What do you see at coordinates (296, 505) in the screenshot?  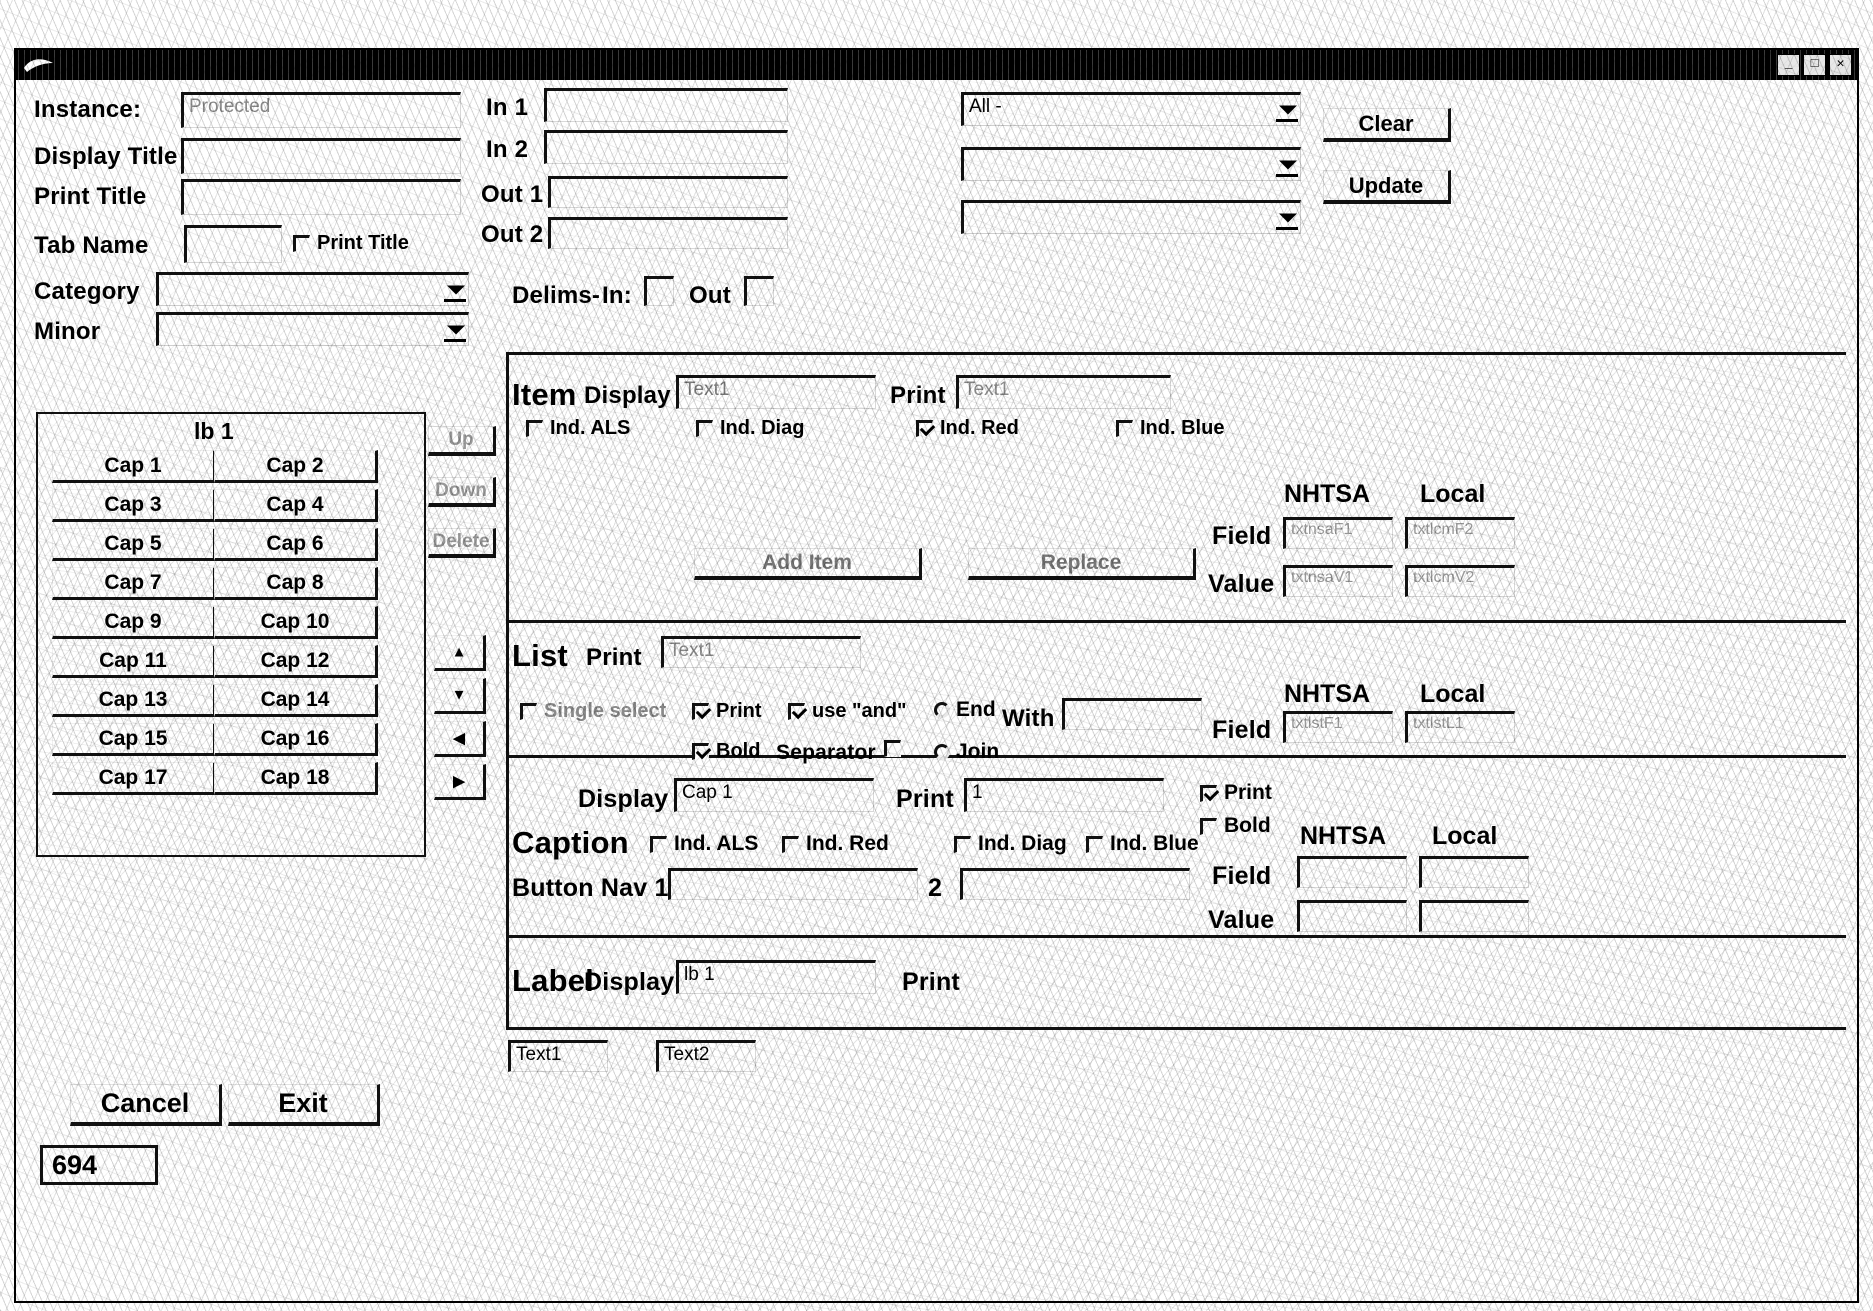 I see `caption-button-4: Cap 4` at bounding box center [296, 505].